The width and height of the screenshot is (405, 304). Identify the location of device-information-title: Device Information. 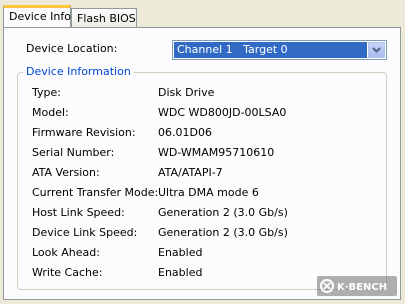
(78, 71).